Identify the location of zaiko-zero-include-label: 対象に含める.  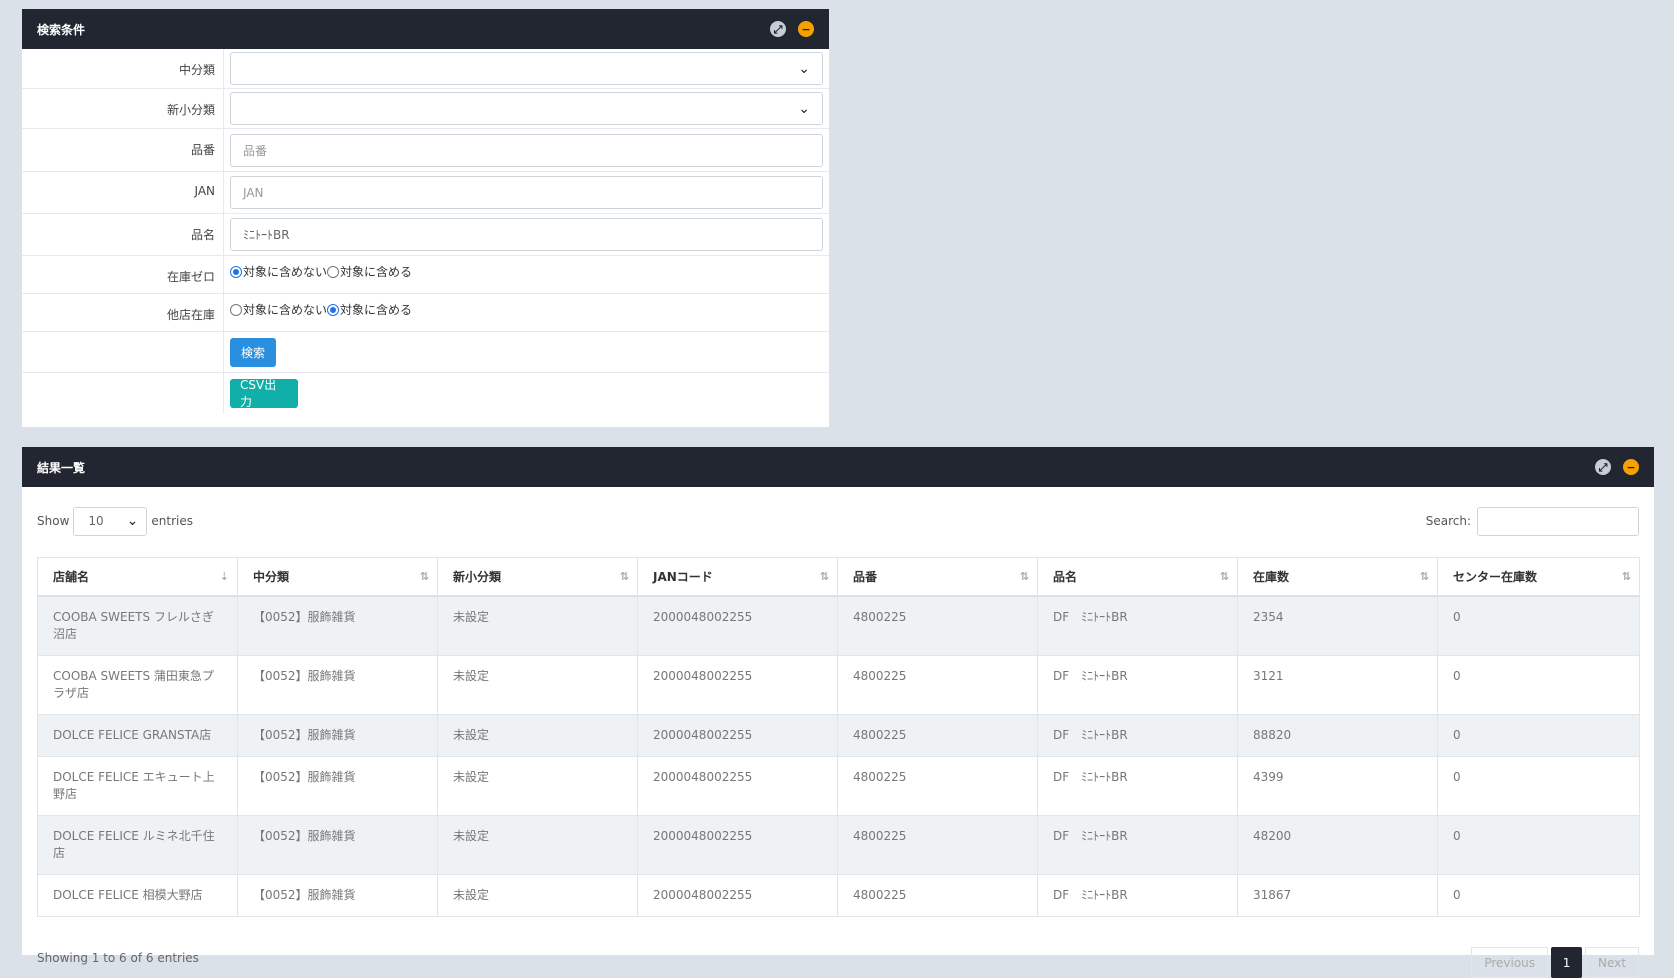
(376, 271).